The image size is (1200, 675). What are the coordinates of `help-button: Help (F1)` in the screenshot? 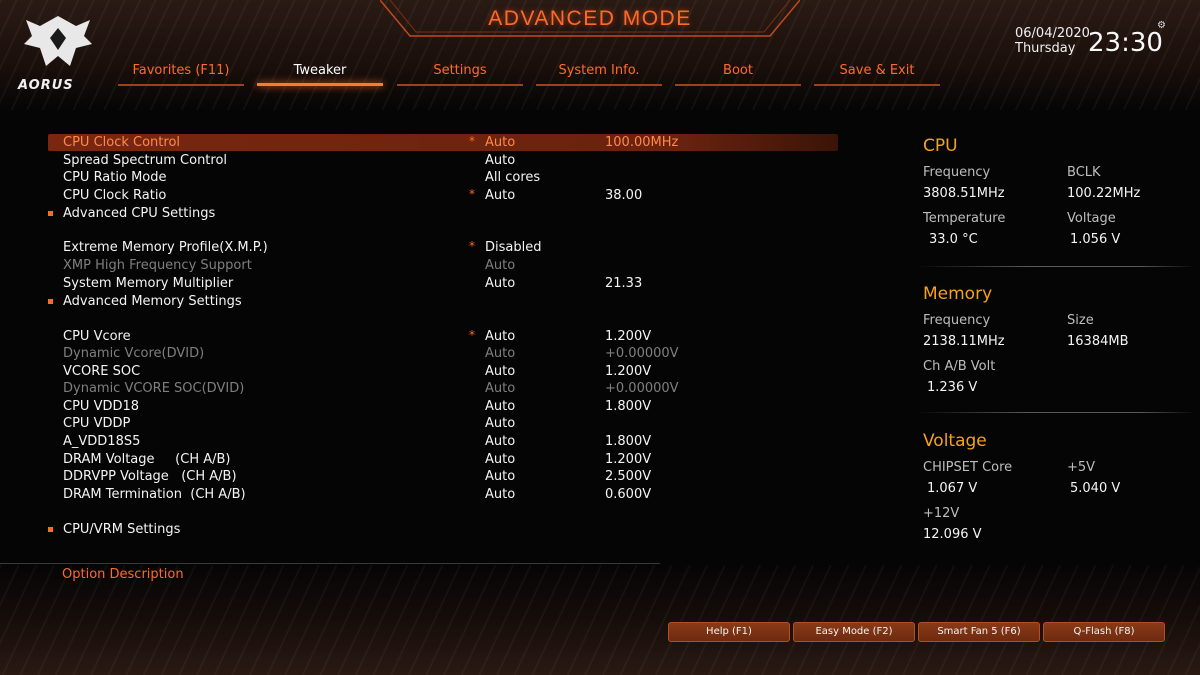 It's located at (729, 632).